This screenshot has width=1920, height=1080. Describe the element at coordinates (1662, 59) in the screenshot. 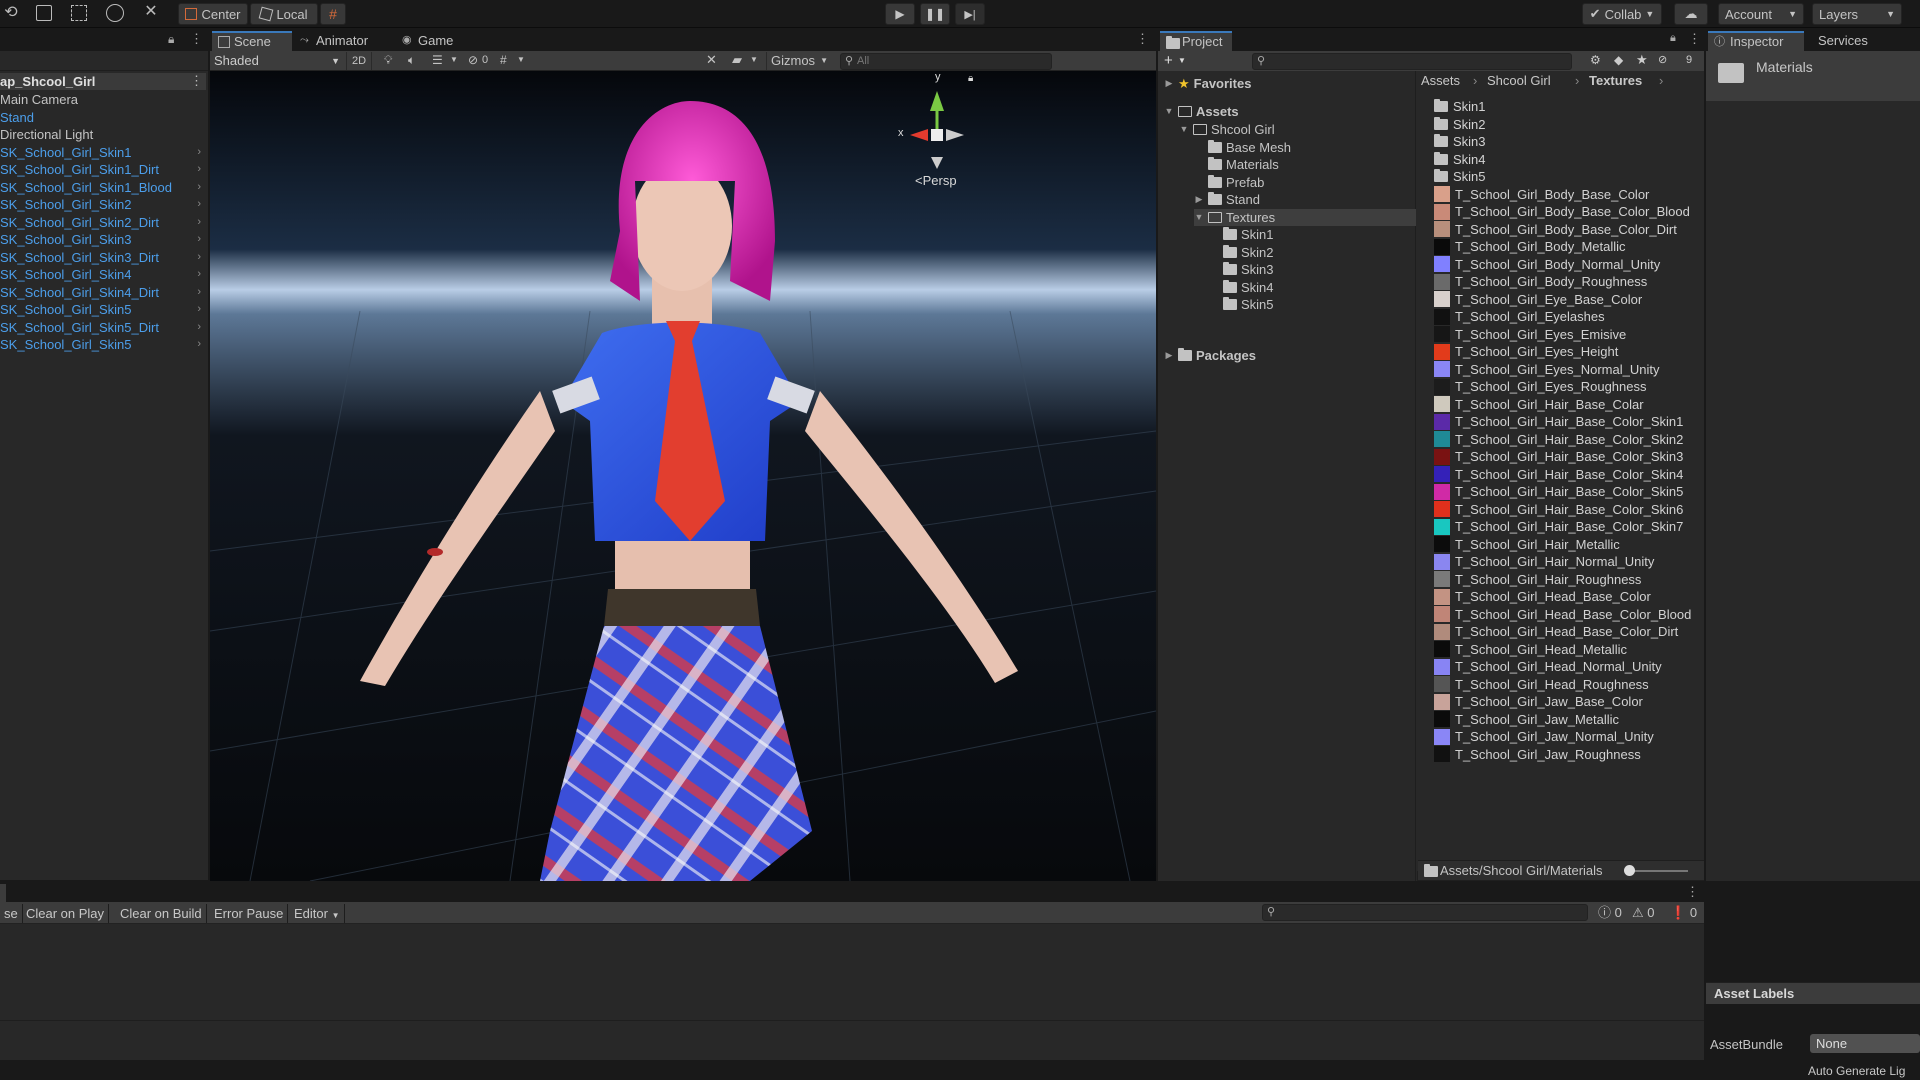

I see `hidden-packages-icon: ⊘` at that location.